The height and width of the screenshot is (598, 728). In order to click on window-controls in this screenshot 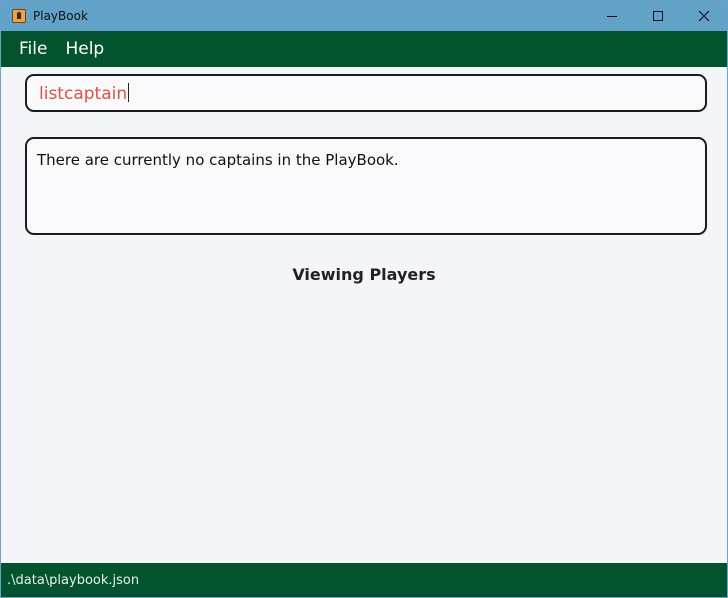, I will do `click(658, 16)`.